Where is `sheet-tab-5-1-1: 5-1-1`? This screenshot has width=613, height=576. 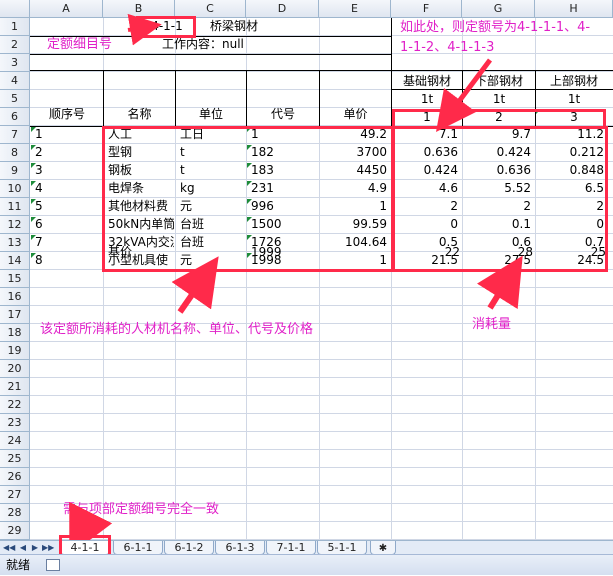
sheet-tab-5-1-1: 5-1-1 is located at coordinates (342, 548).